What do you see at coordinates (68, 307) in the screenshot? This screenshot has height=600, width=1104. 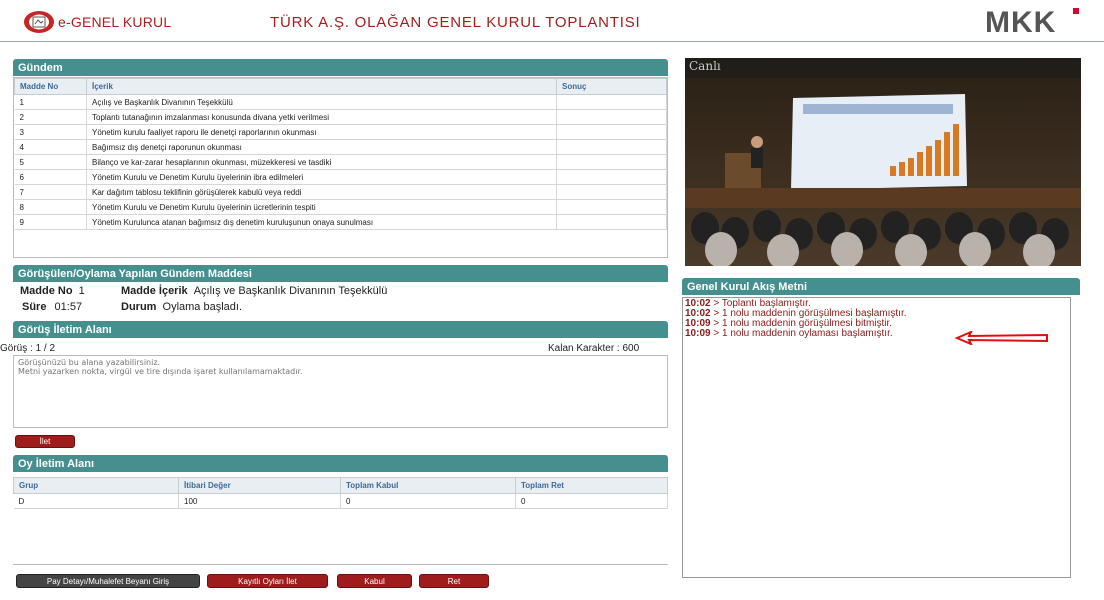 I see `sure-value: 01:57` at bounding box center [68, 307].